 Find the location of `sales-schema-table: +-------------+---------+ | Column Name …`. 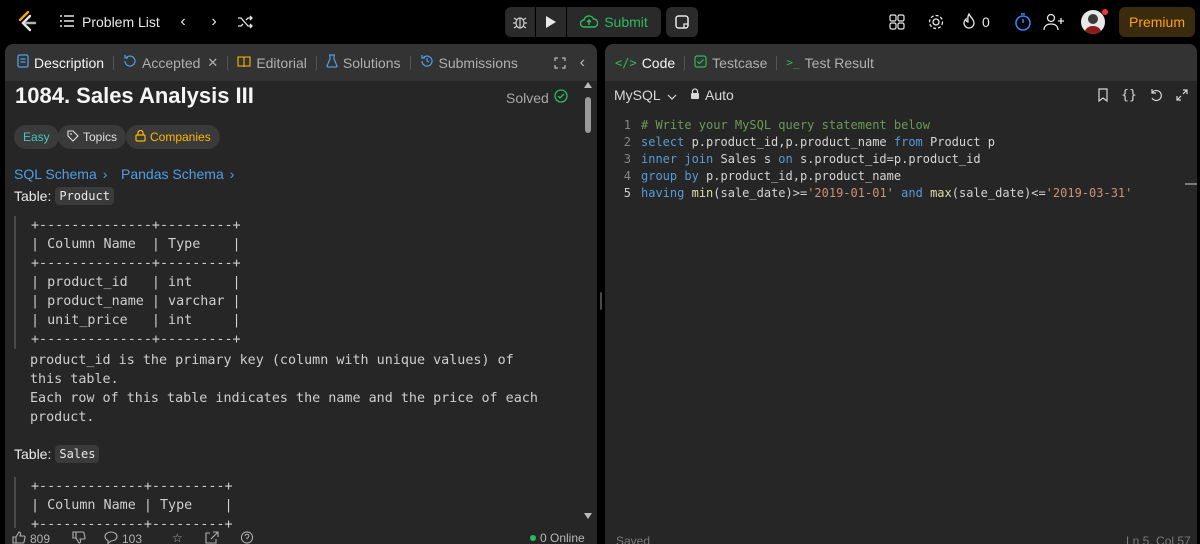

sales-schema-table: +-------------+---------+ | Column Name … is located at coordinates (123, 502).